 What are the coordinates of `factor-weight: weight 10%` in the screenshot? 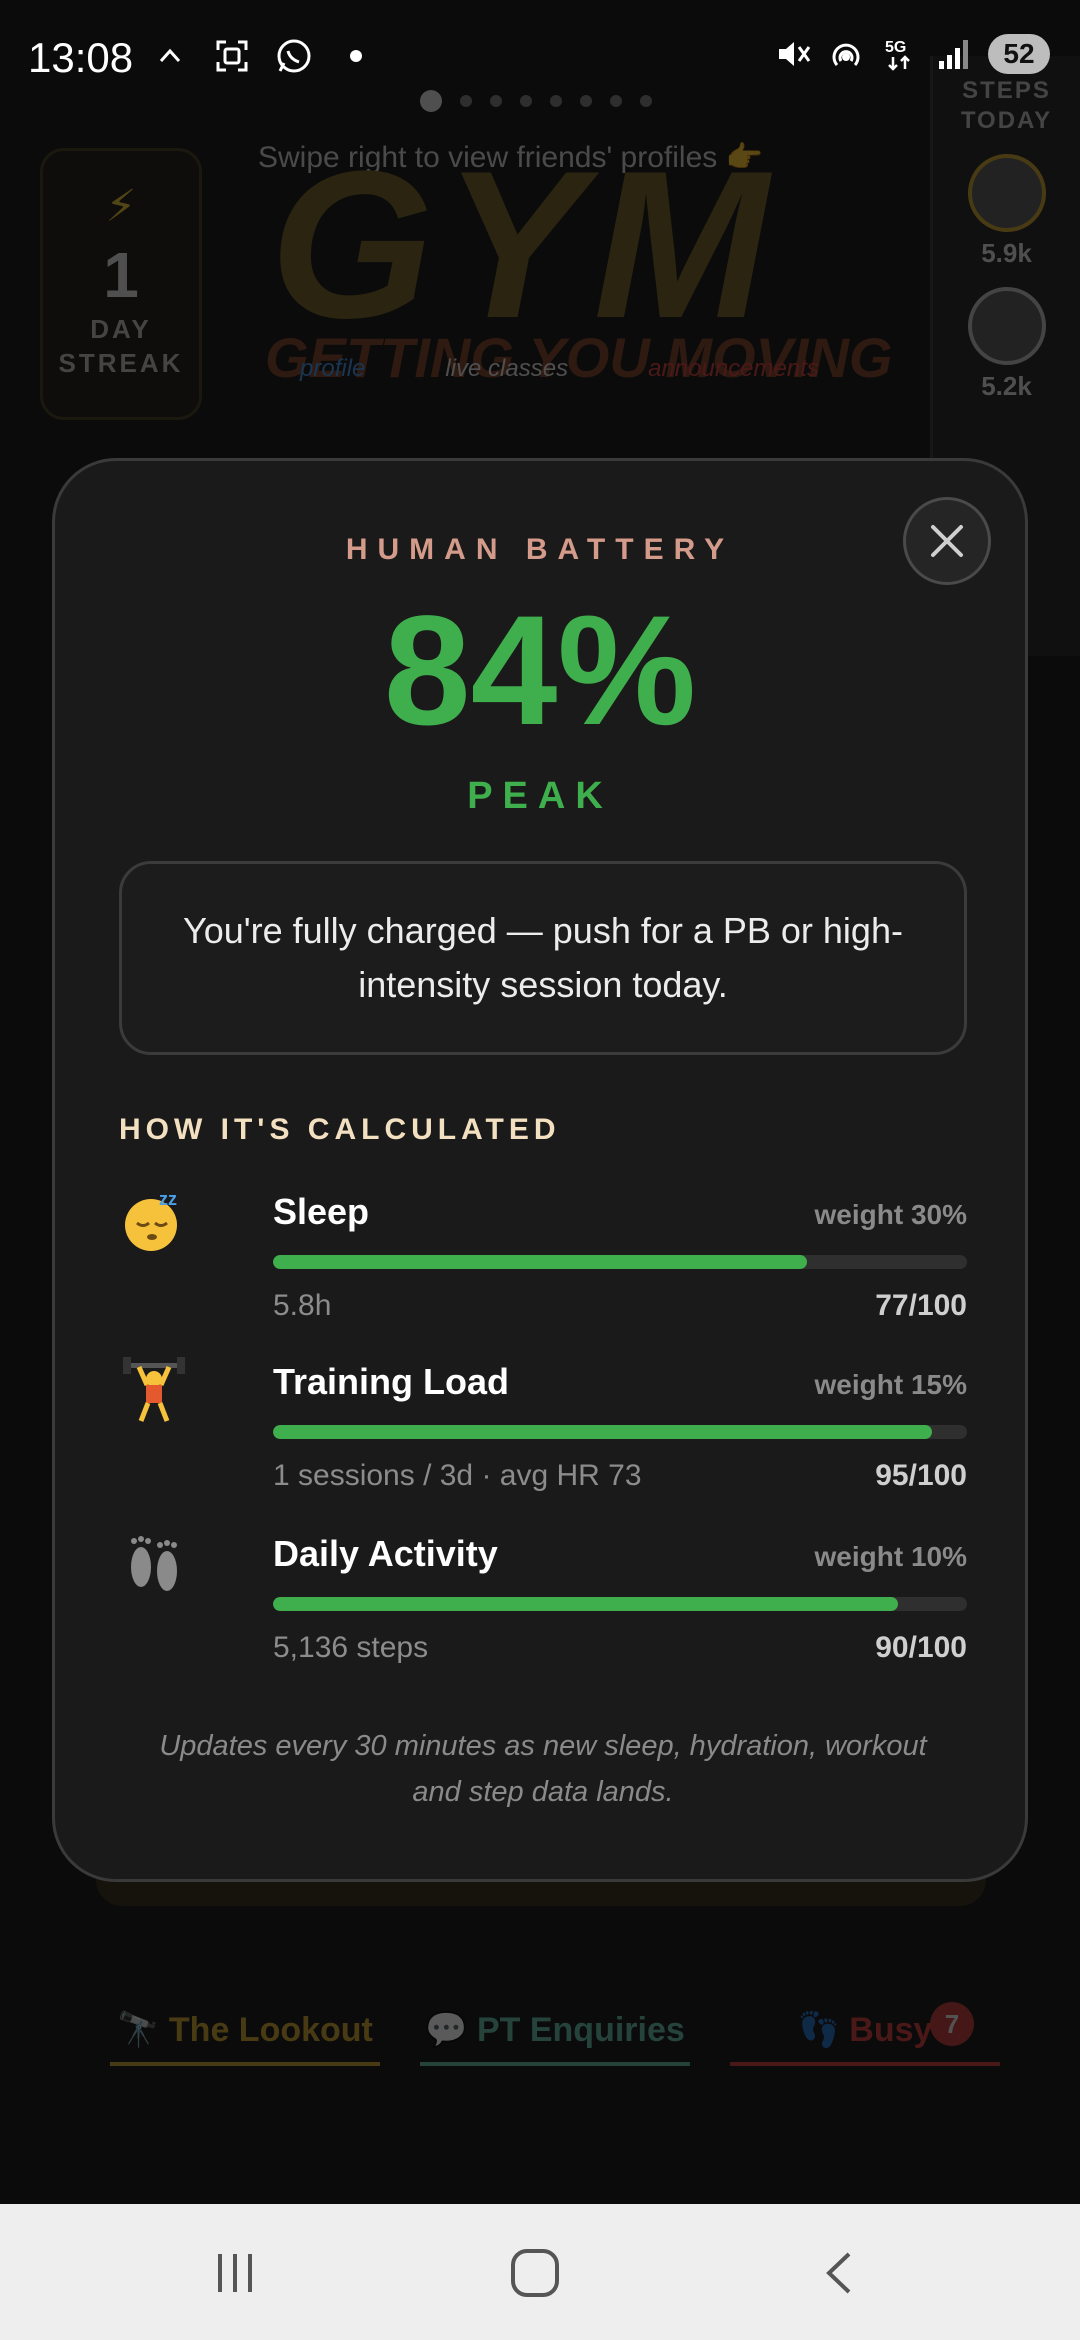 It's located at (890, 1556).